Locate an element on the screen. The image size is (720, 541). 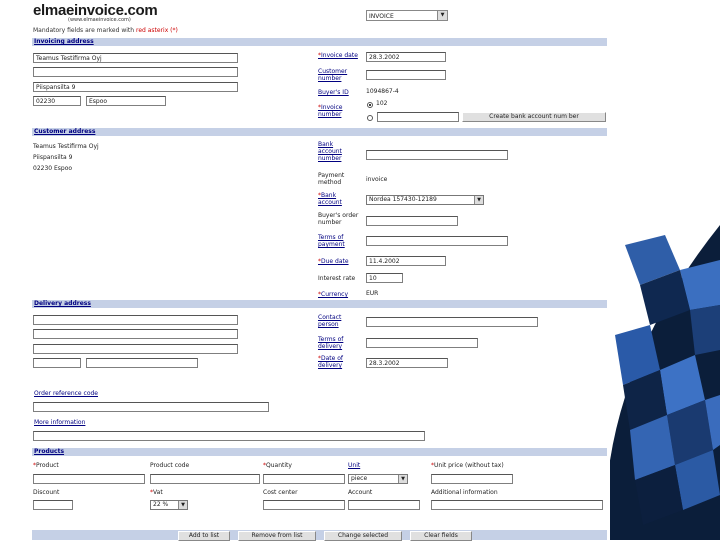
date-of-delivery-input: 28.3.2002 is located at coordinates (407, 363).